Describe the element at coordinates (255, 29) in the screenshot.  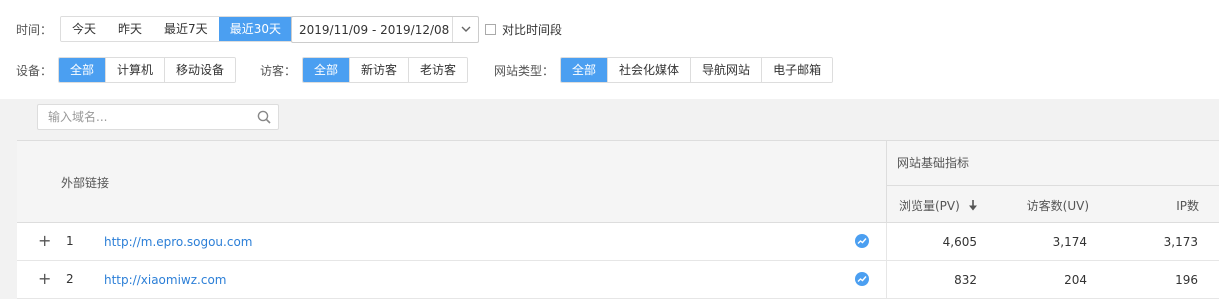
I see `time-option-last30: 最近30天` at that location.